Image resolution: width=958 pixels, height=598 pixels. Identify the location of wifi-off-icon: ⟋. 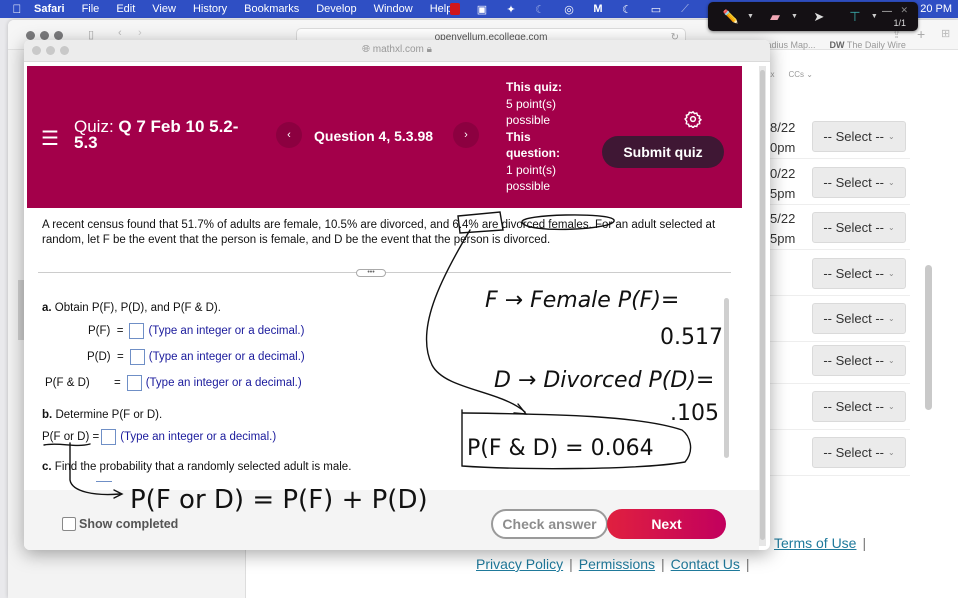
(685, 9).